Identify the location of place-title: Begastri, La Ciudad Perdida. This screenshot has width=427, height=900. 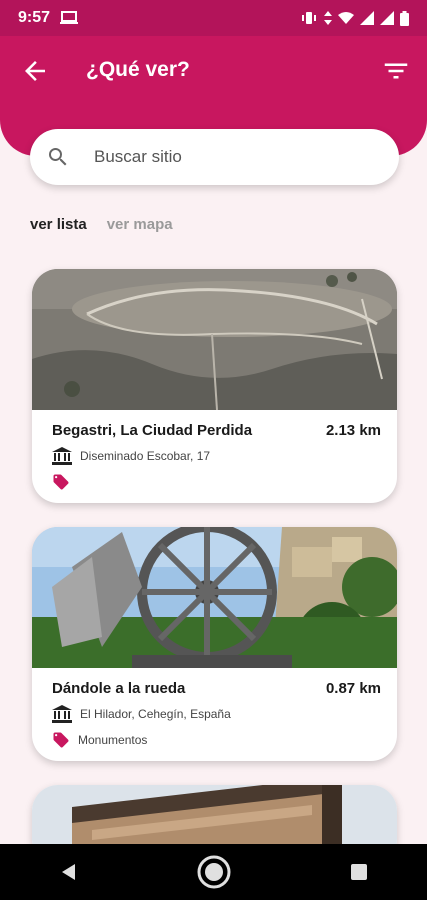
(152, 430).